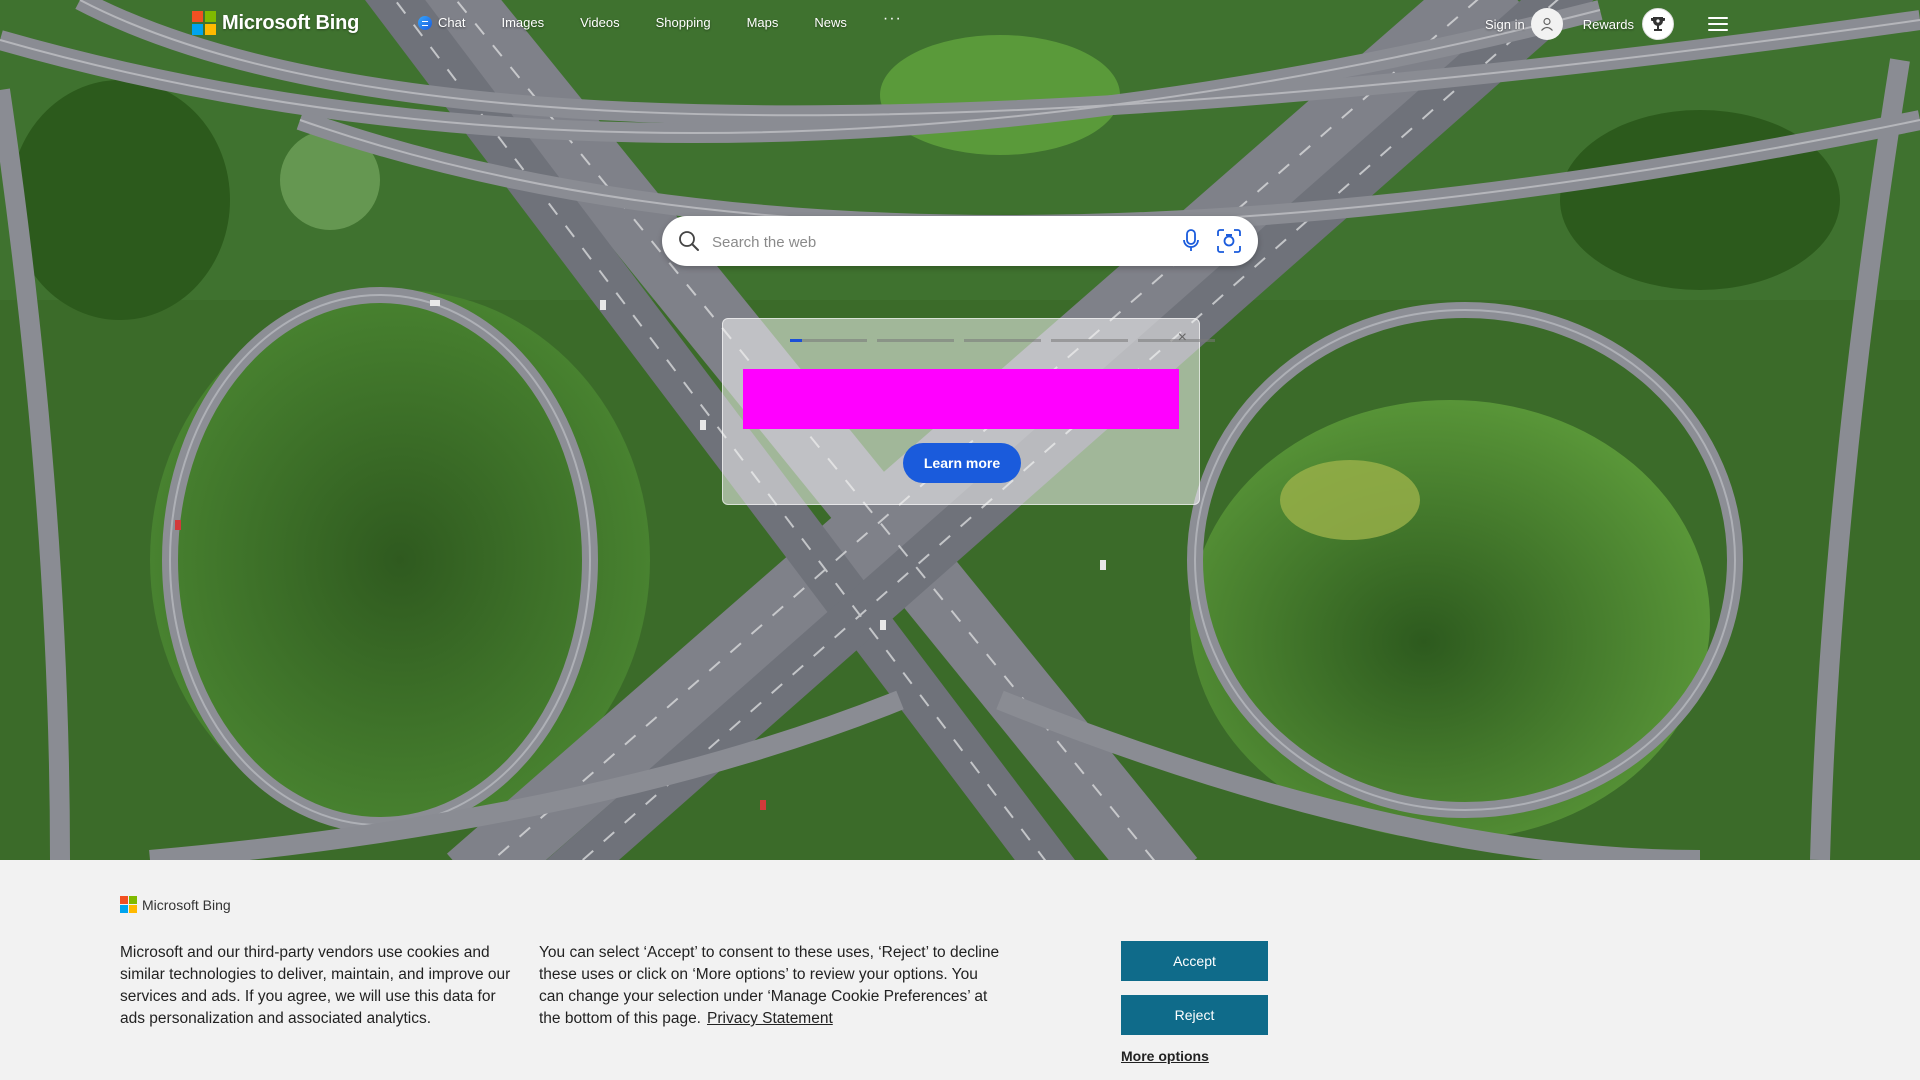  I want to click on copilot-chat-icon, so click(425, 22).